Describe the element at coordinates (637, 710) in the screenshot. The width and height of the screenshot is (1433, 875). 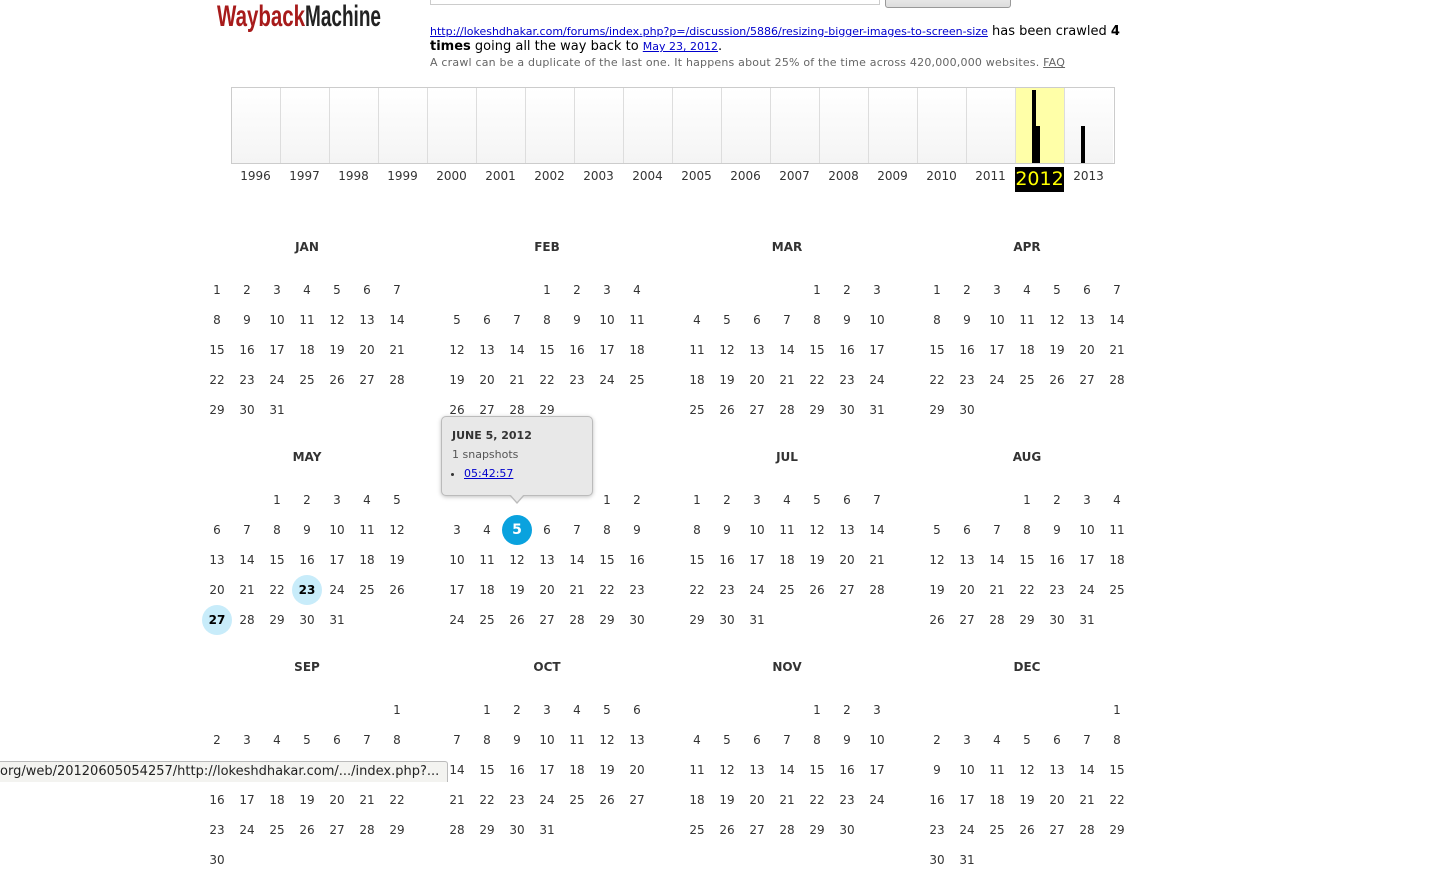
I see `calendar-day: 6` at that location.